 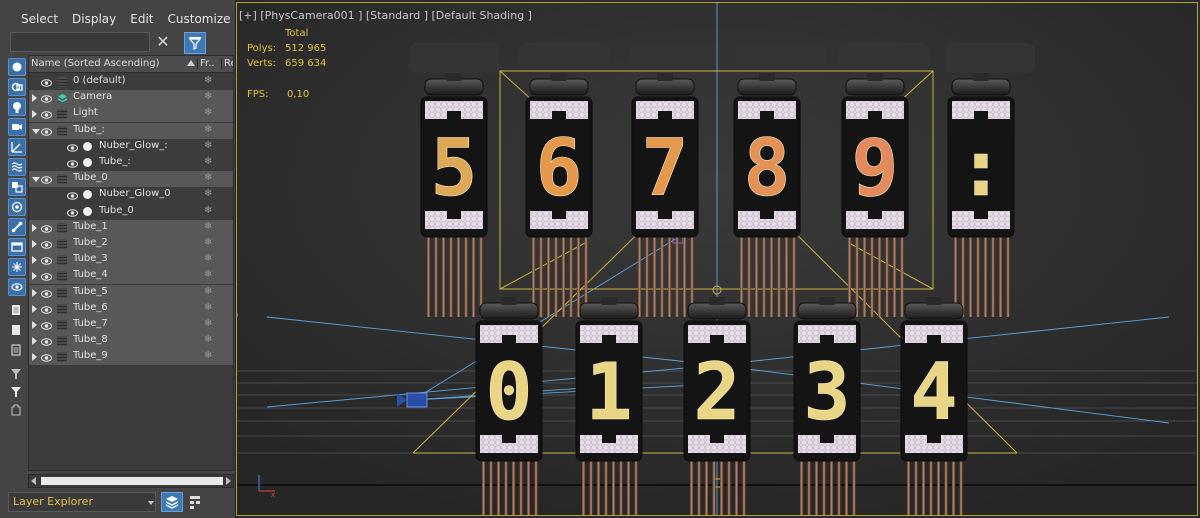 What do you see at coordinates (17, 207) in the screenshot?
I see `xrefs-filter-icon` at bounding box center [17, 207].